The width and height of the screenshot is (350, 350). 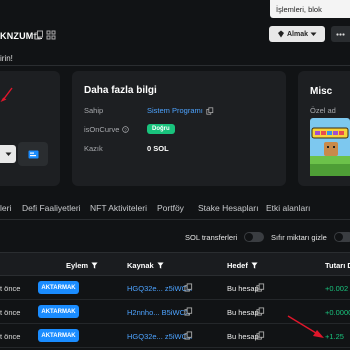 I want to click on amount-header: Tutarı D, so click(x=337, y=265).